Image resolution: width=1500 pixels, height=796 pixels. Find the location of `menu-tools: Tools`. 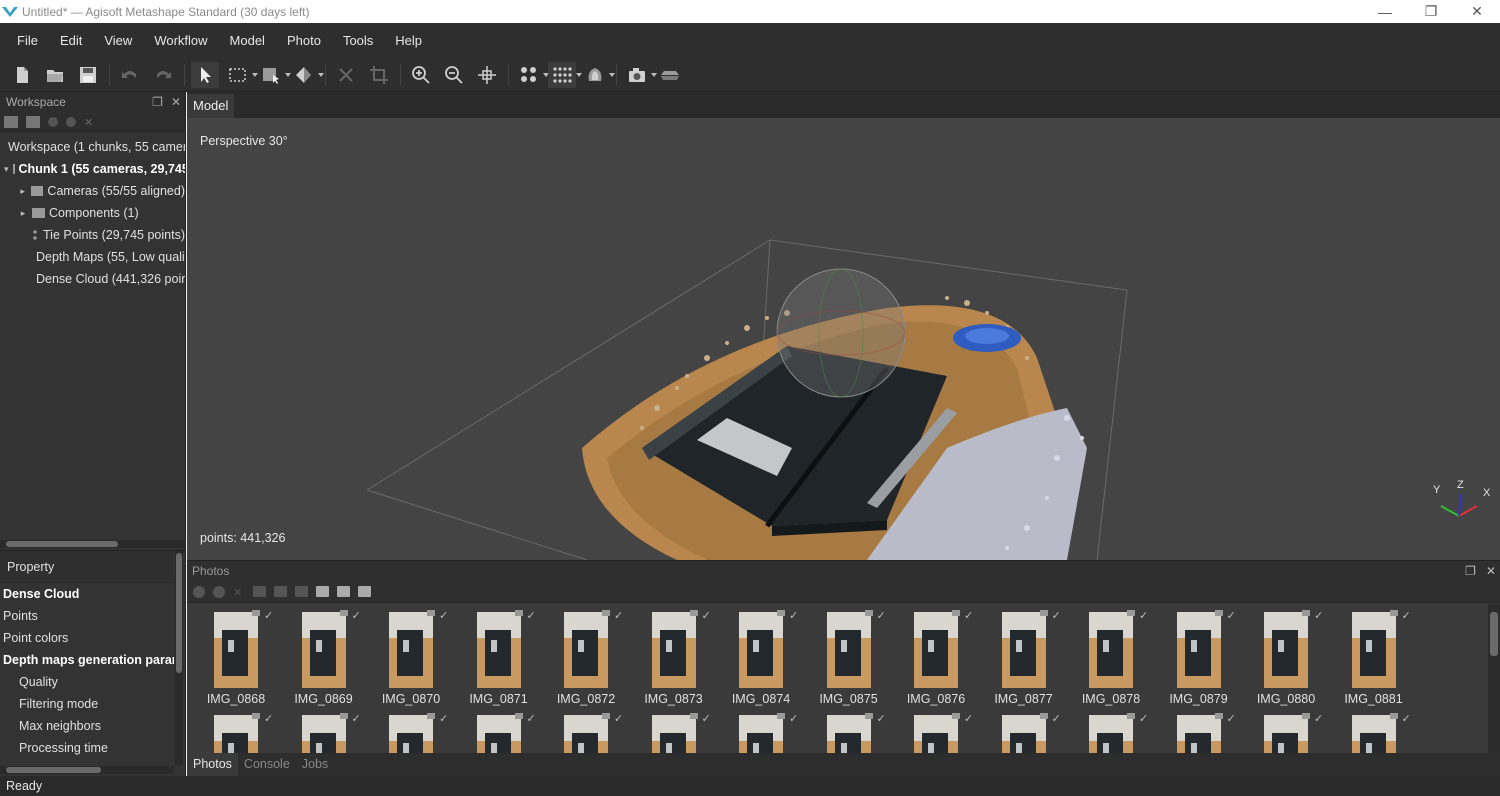

menu-tools: Tools is located at coordinates (358, 41).